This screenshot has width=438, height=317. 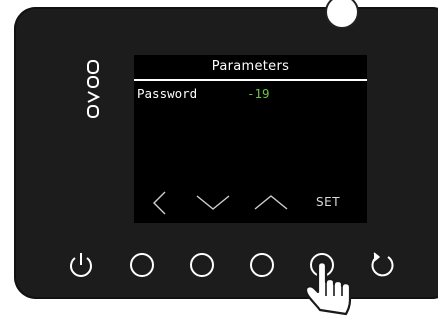 What do you see at coordinates (160, 203) in the screenshot?
I see `chevron-left-icon` at bounding box center [160, 203].